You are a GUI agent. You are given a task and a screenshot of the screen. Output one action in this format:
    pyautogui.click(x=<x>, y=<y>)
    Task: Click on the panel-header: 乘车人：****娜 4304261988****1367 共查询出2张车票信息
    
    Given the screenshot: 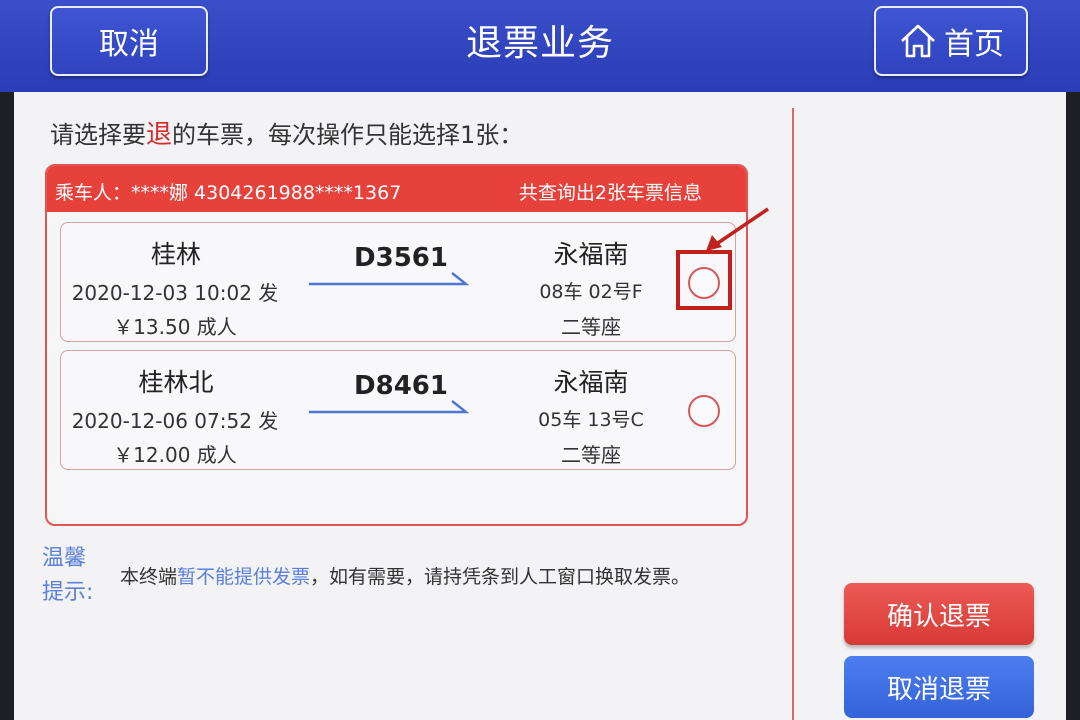 What is the action you would take?
    pyautogui.click(x=396, y=189)
    